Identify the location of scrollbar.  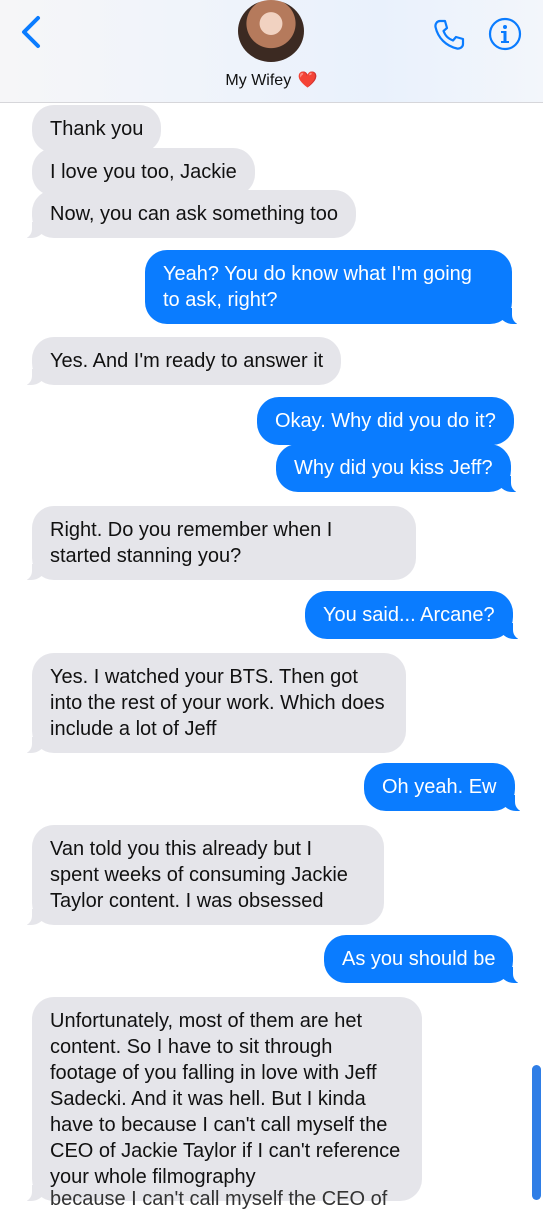
(536, 1132).